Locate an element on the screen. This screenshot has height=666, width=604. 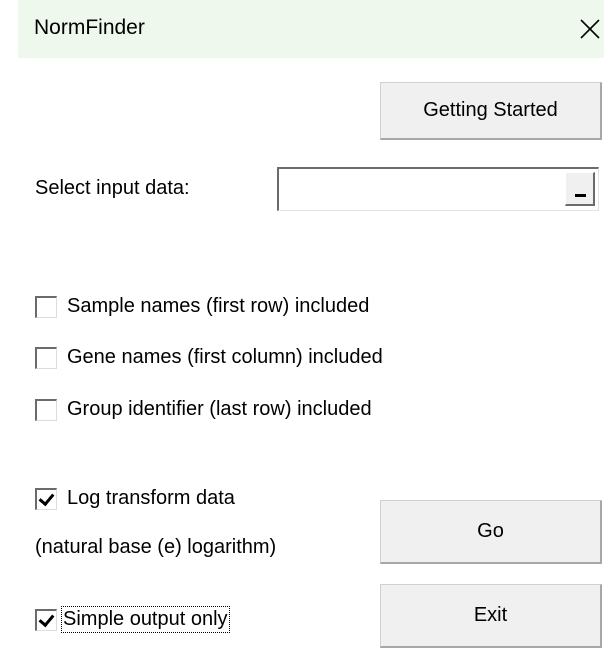
option-group-identifier: Group identifier (last row) included is located at coordinates (203, 409).